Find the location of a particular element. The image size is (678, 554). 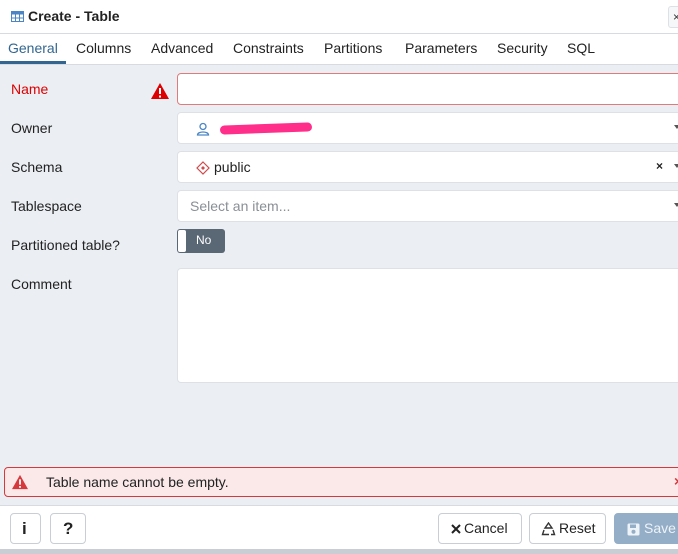

help-icon: ? is located at coordinates (68, 528).